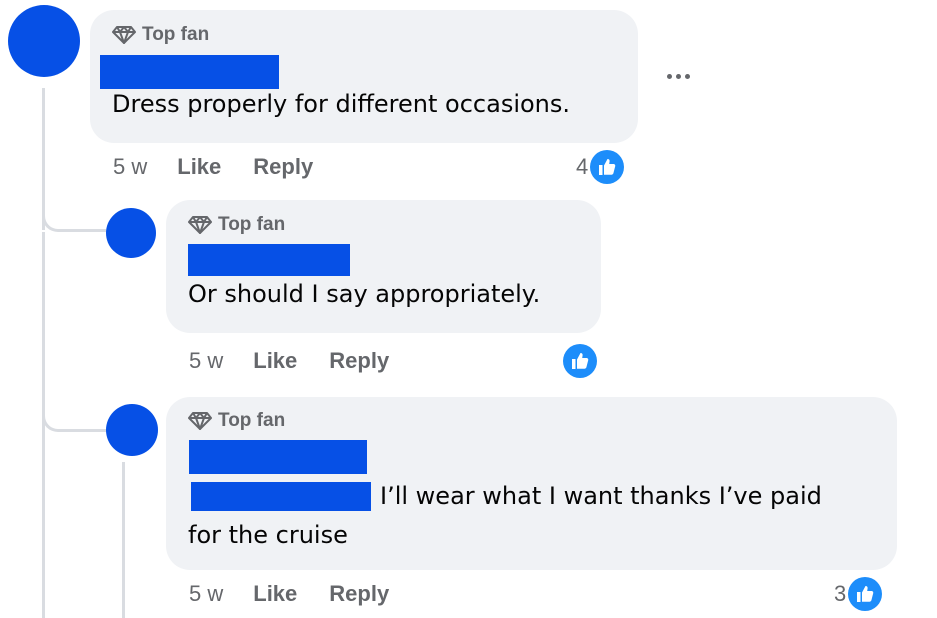  Describe the element at coordinates (281, 496) in the screenshot. I see `tagged-name-redacted` at that location.